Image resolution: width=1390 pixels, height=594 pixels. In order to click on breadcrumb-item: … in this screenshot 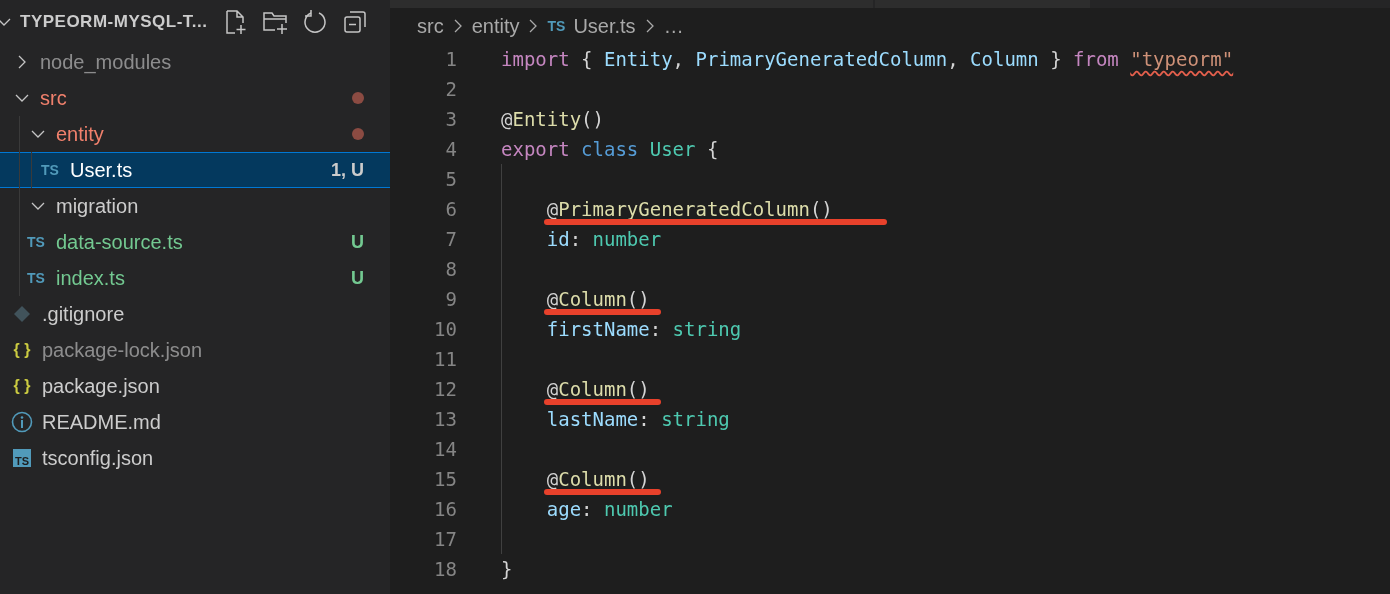, I will do `click(673, 26)`.